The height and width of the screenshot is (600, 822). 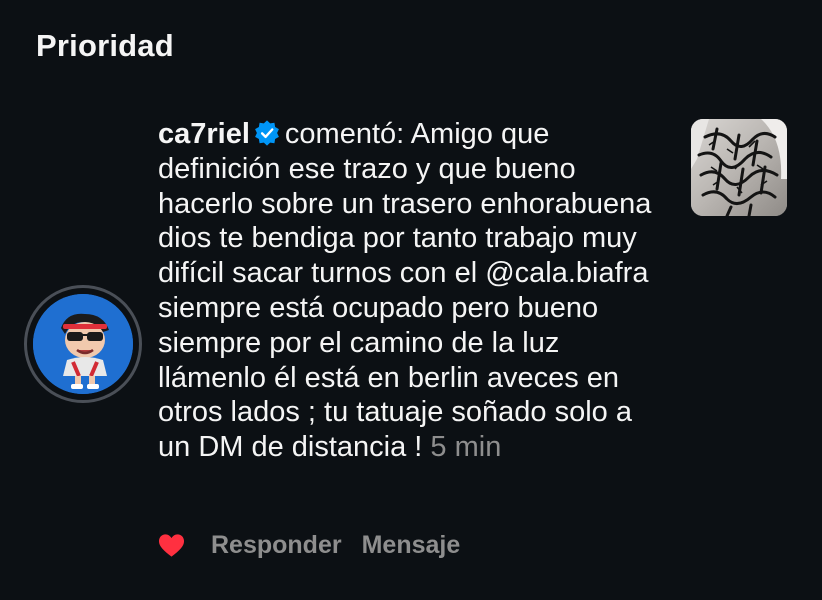 I want to click on section-title: Prioridad, so click(x=105, y=45).